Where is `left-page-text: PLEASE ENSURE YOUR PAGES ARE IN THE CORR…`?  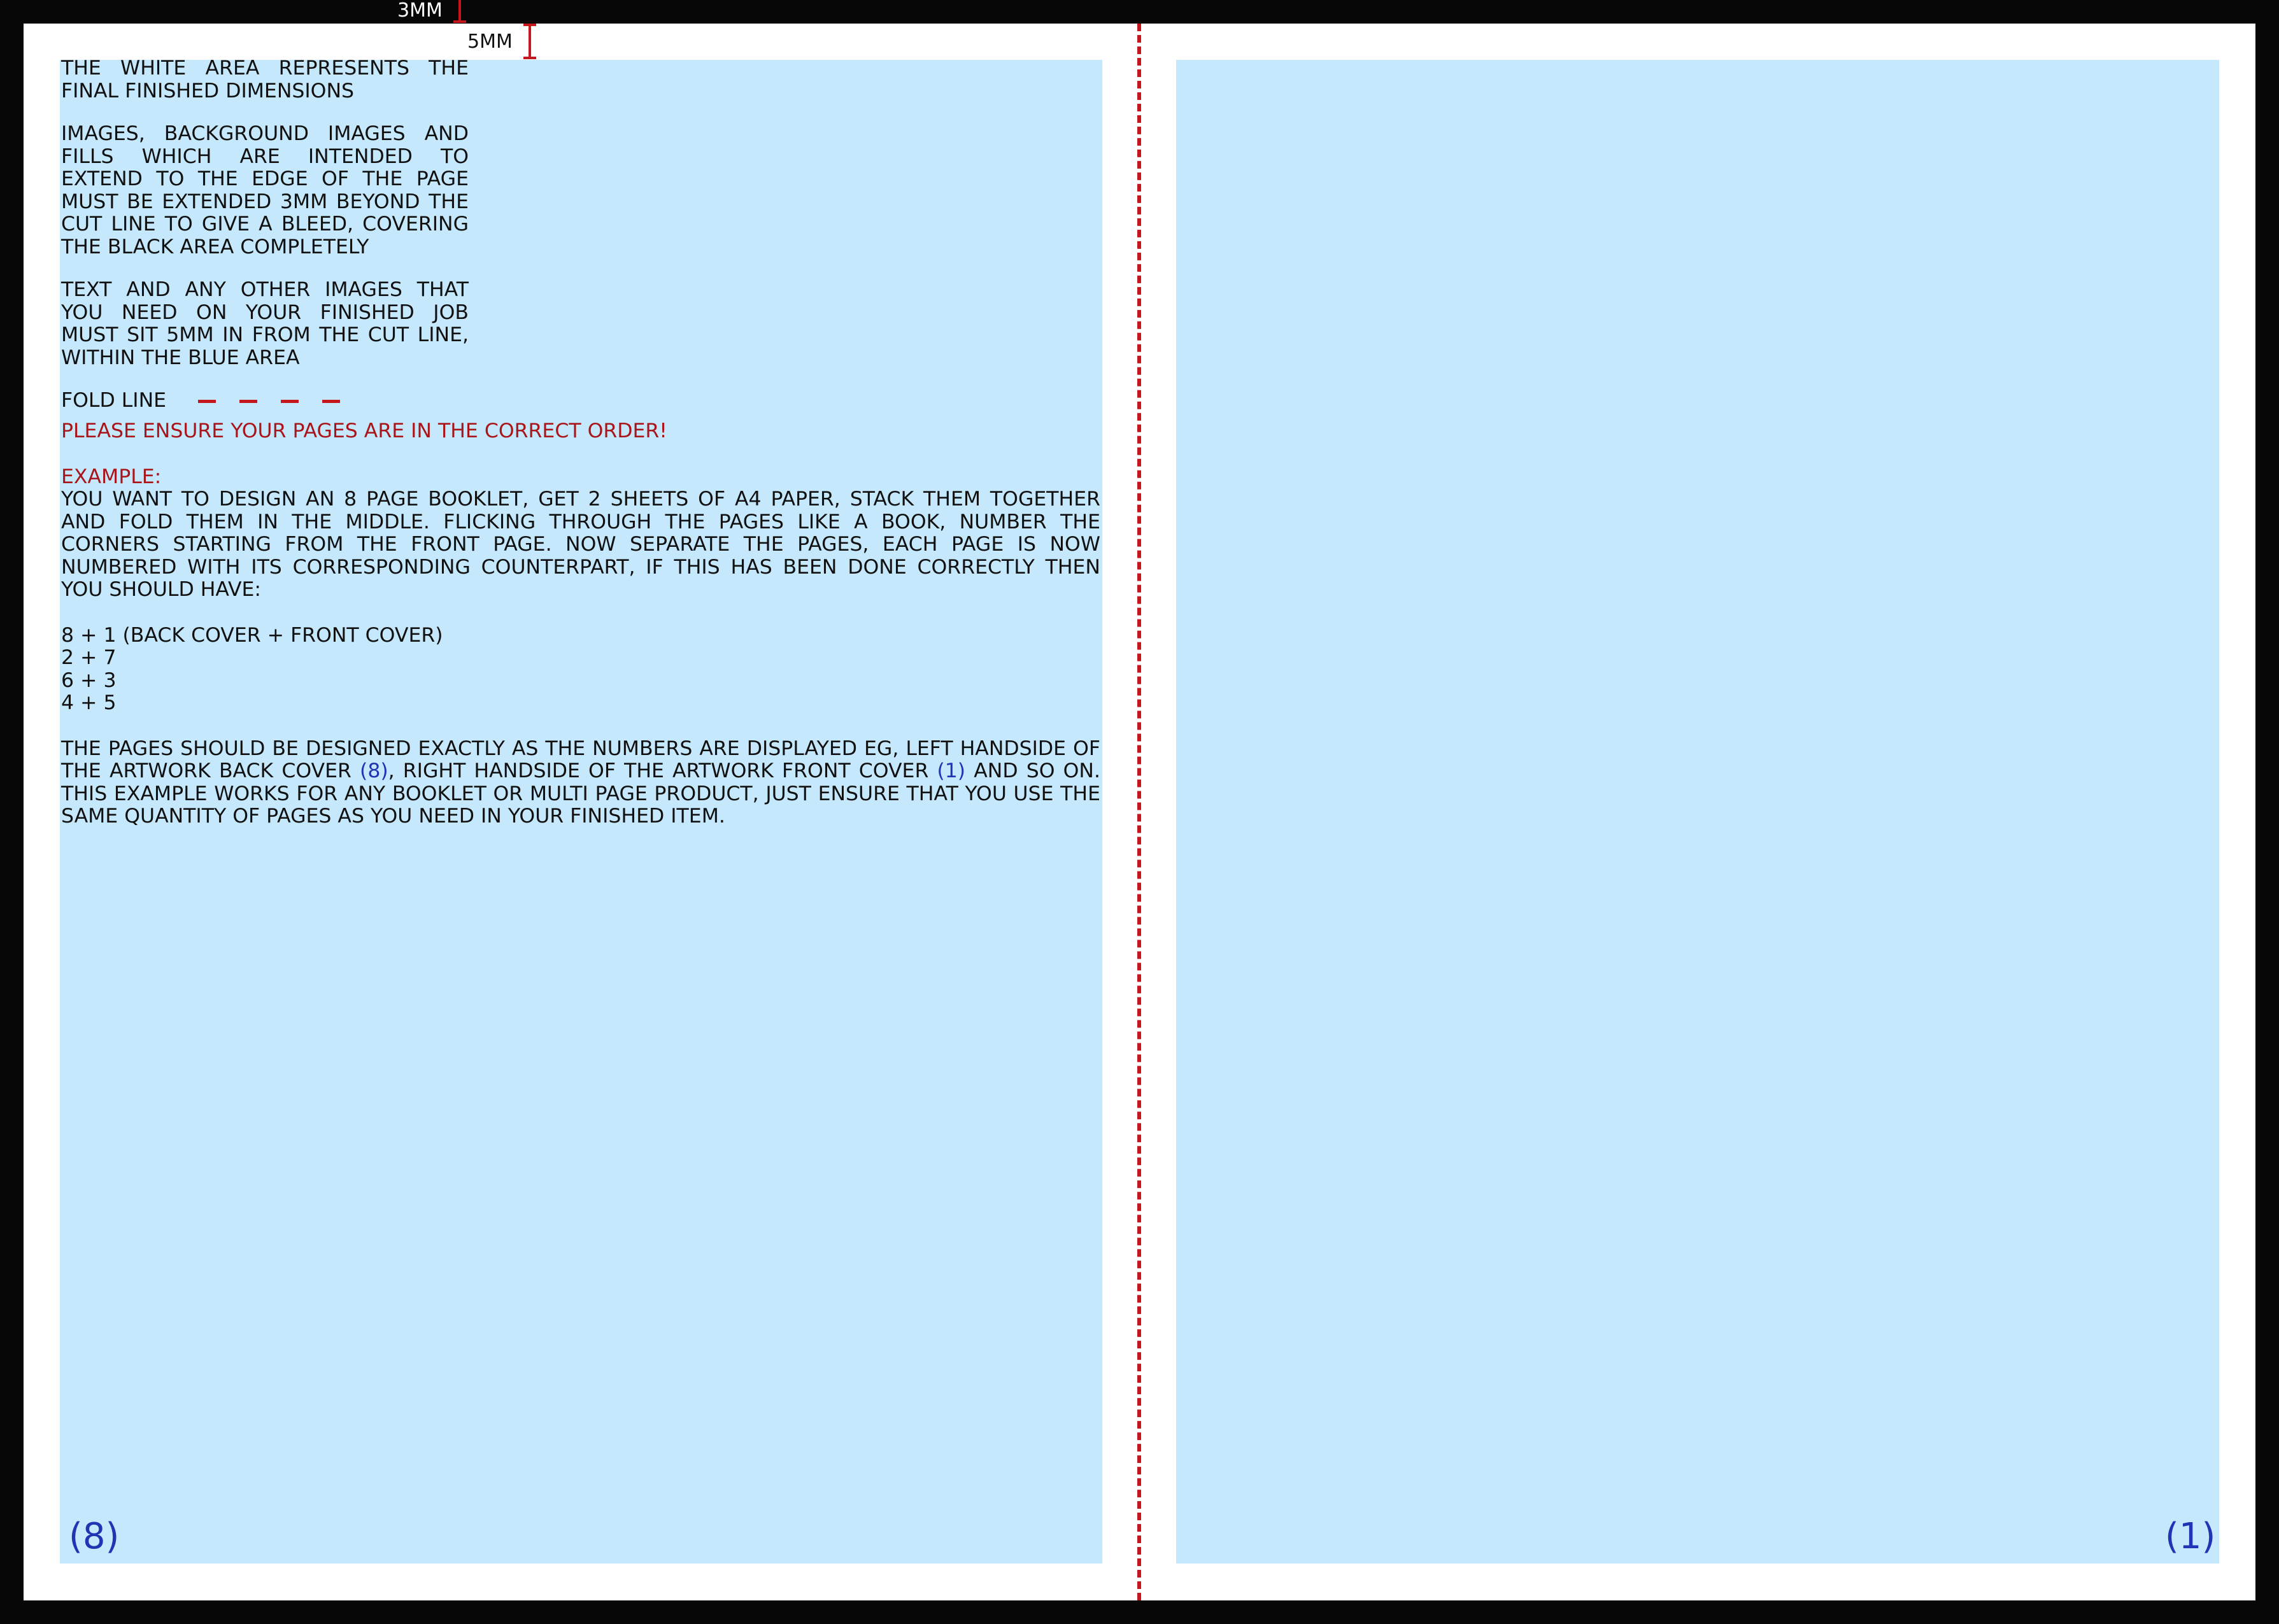
left-page-text: PLEASE ENSURE YOUR PAGES ARE IN THE CORR… is located at coordinates (580, 624).